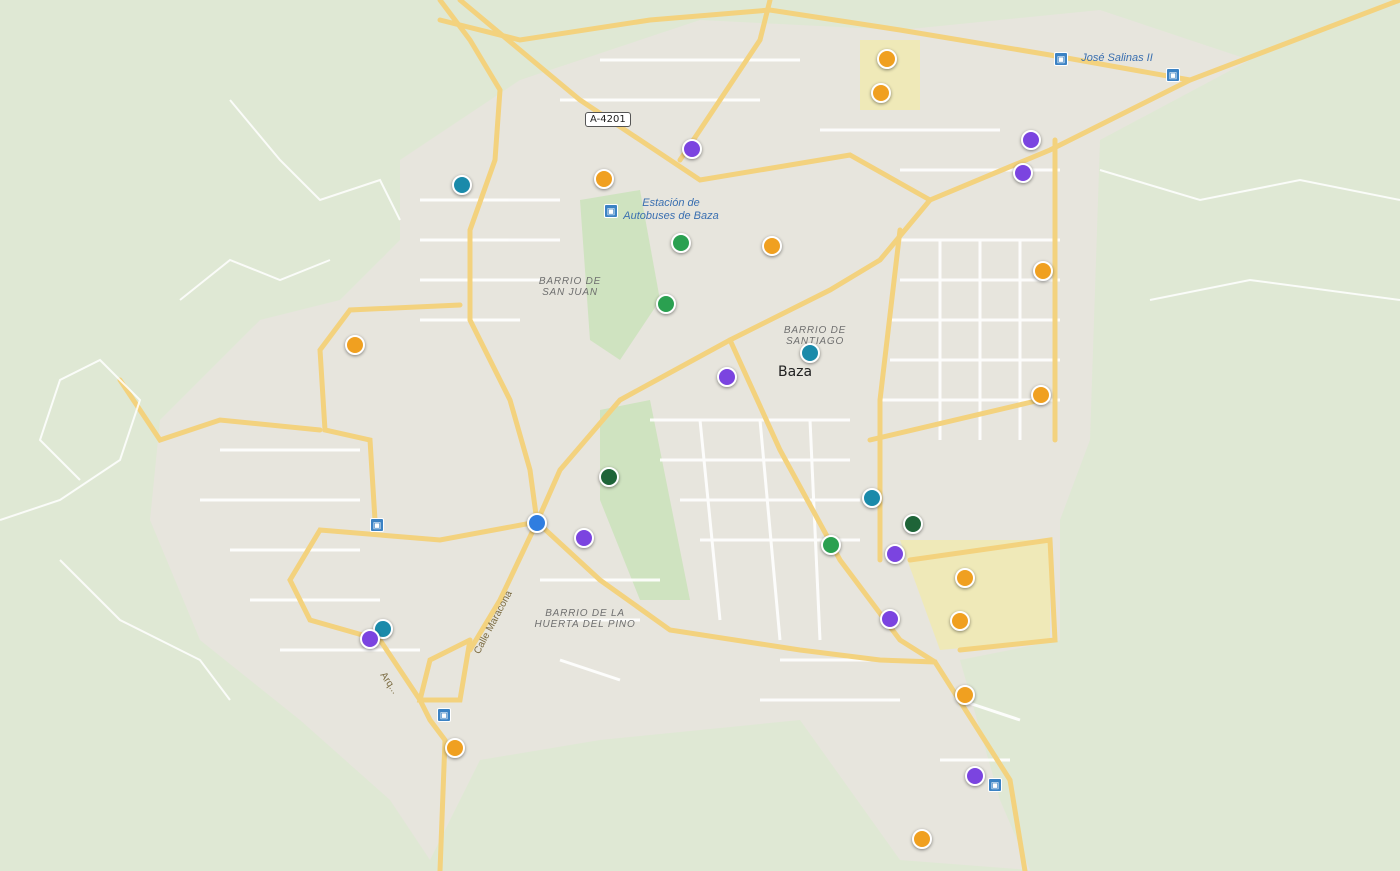  I want to click on jose-salinas-label: José Salinas II, so click(1117, 58).